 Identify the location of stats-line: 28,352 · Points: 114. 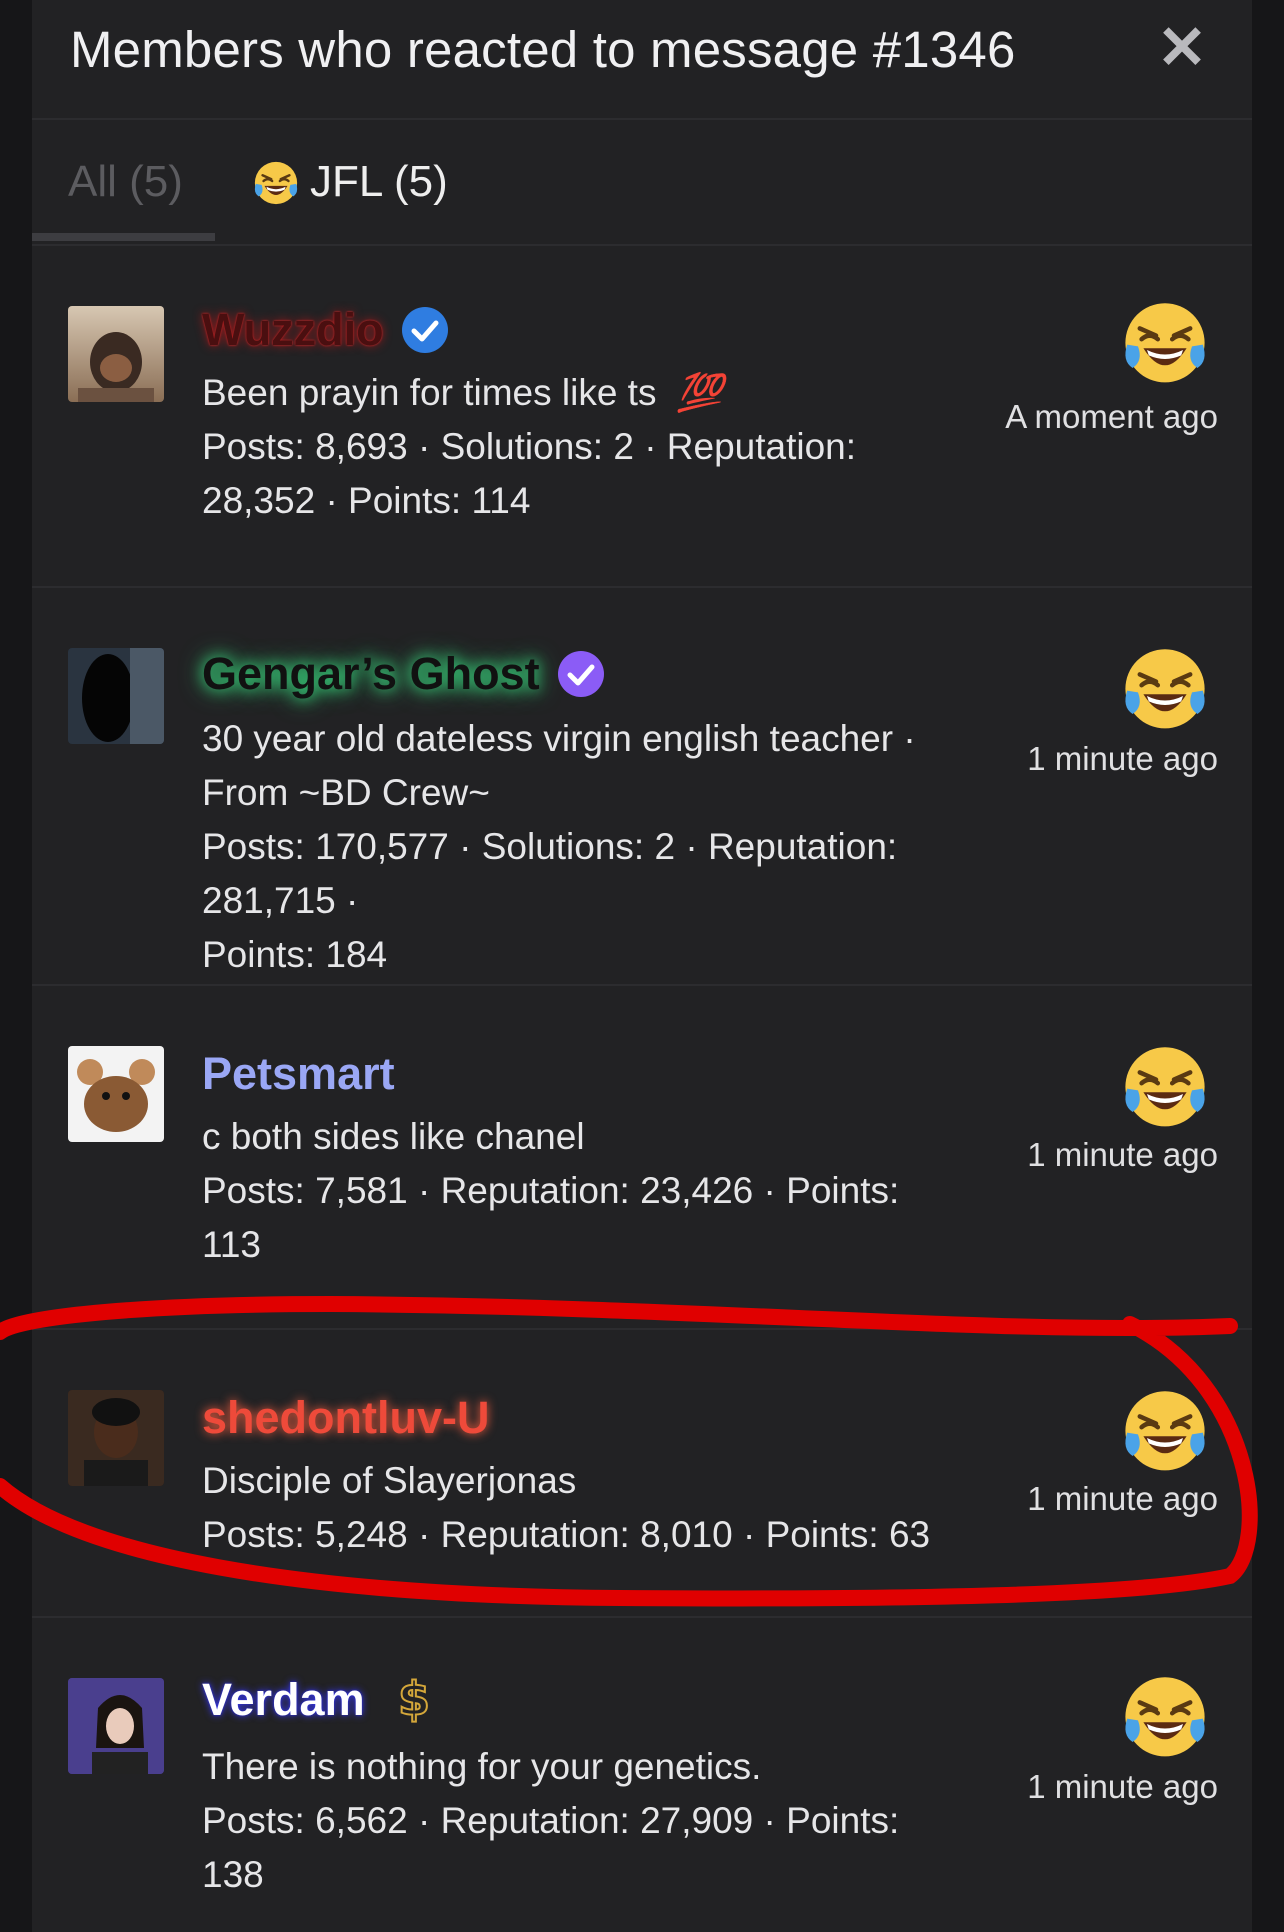
(366, 500).